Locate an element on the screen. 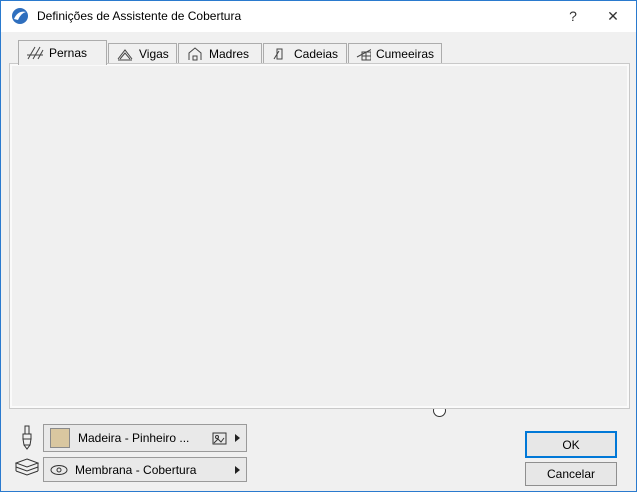  close-button: ✕ is located at coordinates (613, 16).